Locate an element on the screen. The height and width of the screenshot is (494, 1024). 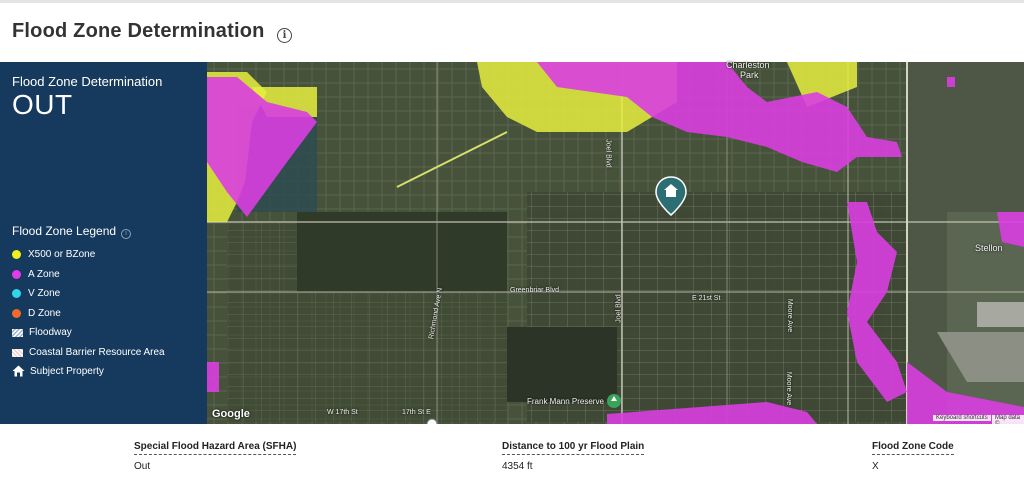
home-icon is located at coordinates (18, 371).